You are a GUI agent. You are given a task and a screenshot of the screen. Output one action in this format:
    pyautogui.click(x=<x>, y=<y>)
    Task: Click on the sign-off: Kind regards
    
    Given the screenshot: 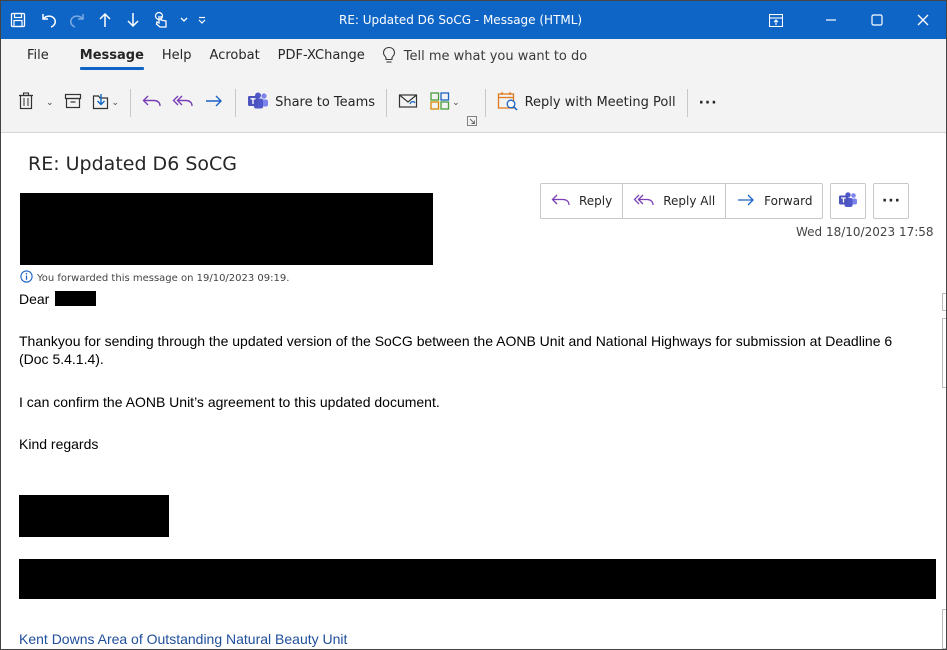 What is the action you would take?
    pyautogui.click(x=59, y=444)
    